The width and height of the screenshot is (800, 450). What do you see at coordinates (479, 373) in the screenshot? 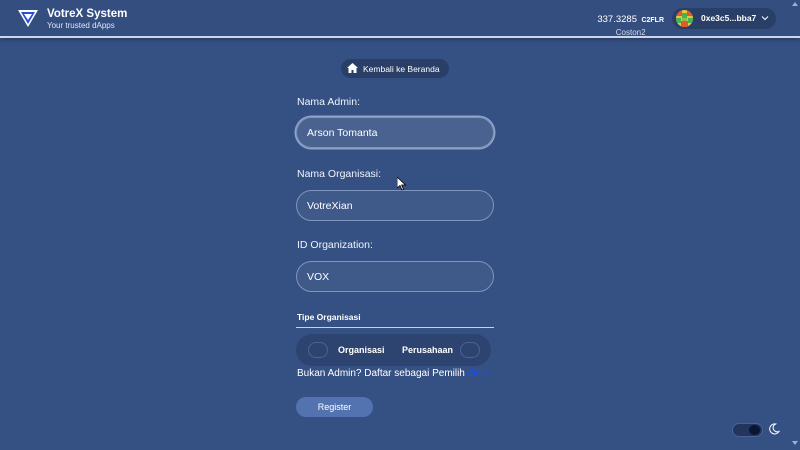
I see `voter-register-link: disini` at bounding box center [479, 373].